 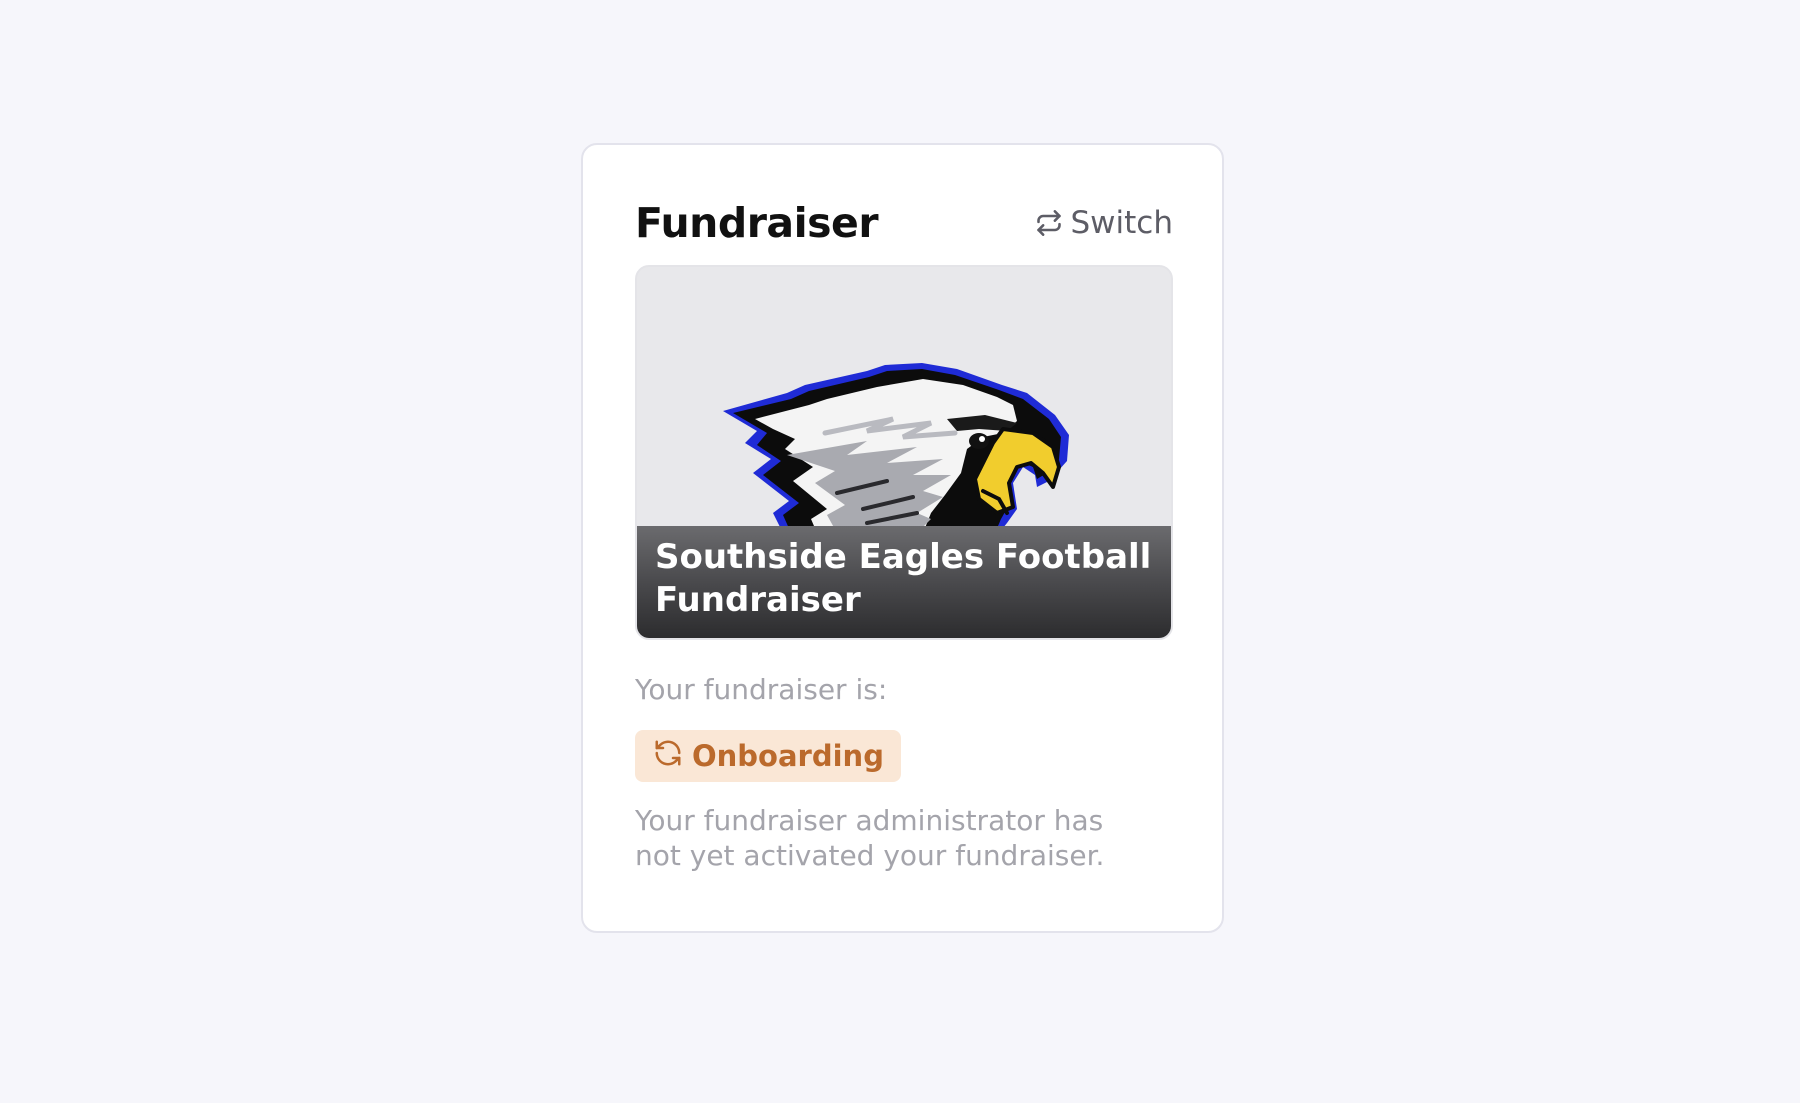 I want to click on status-label: Your fundraiser is:, so click(x=761, y=689).